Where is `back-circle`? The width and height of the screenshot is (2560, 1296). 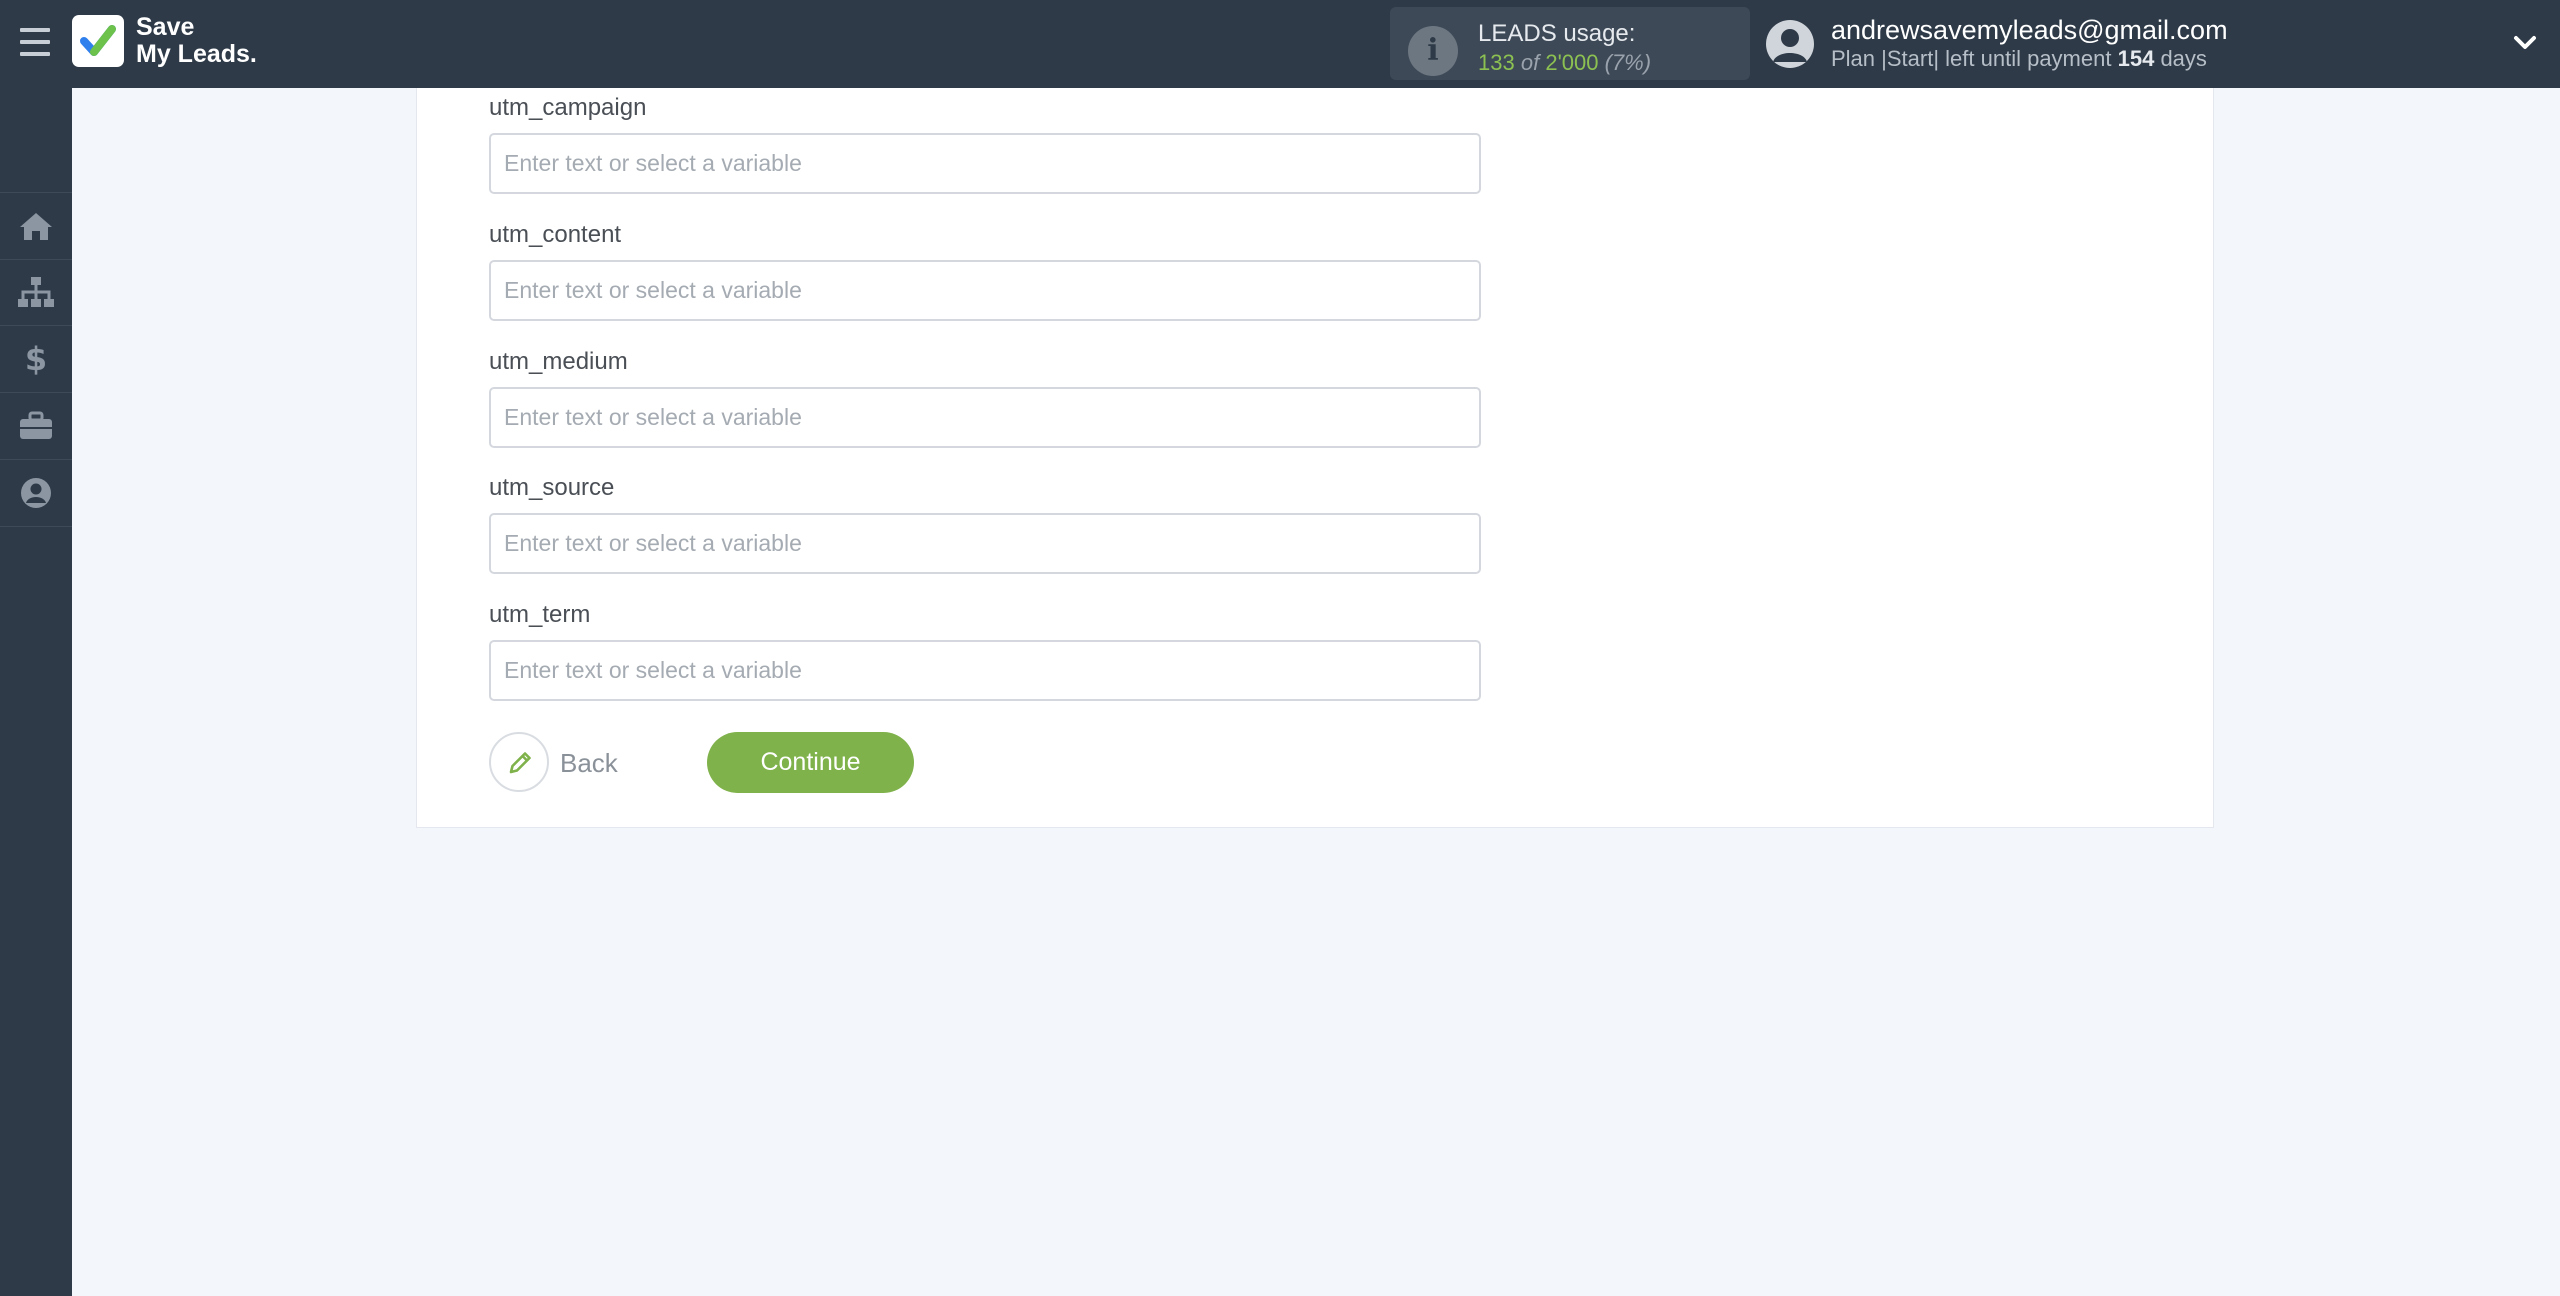 back-circle is located at coordinates (519, 762).